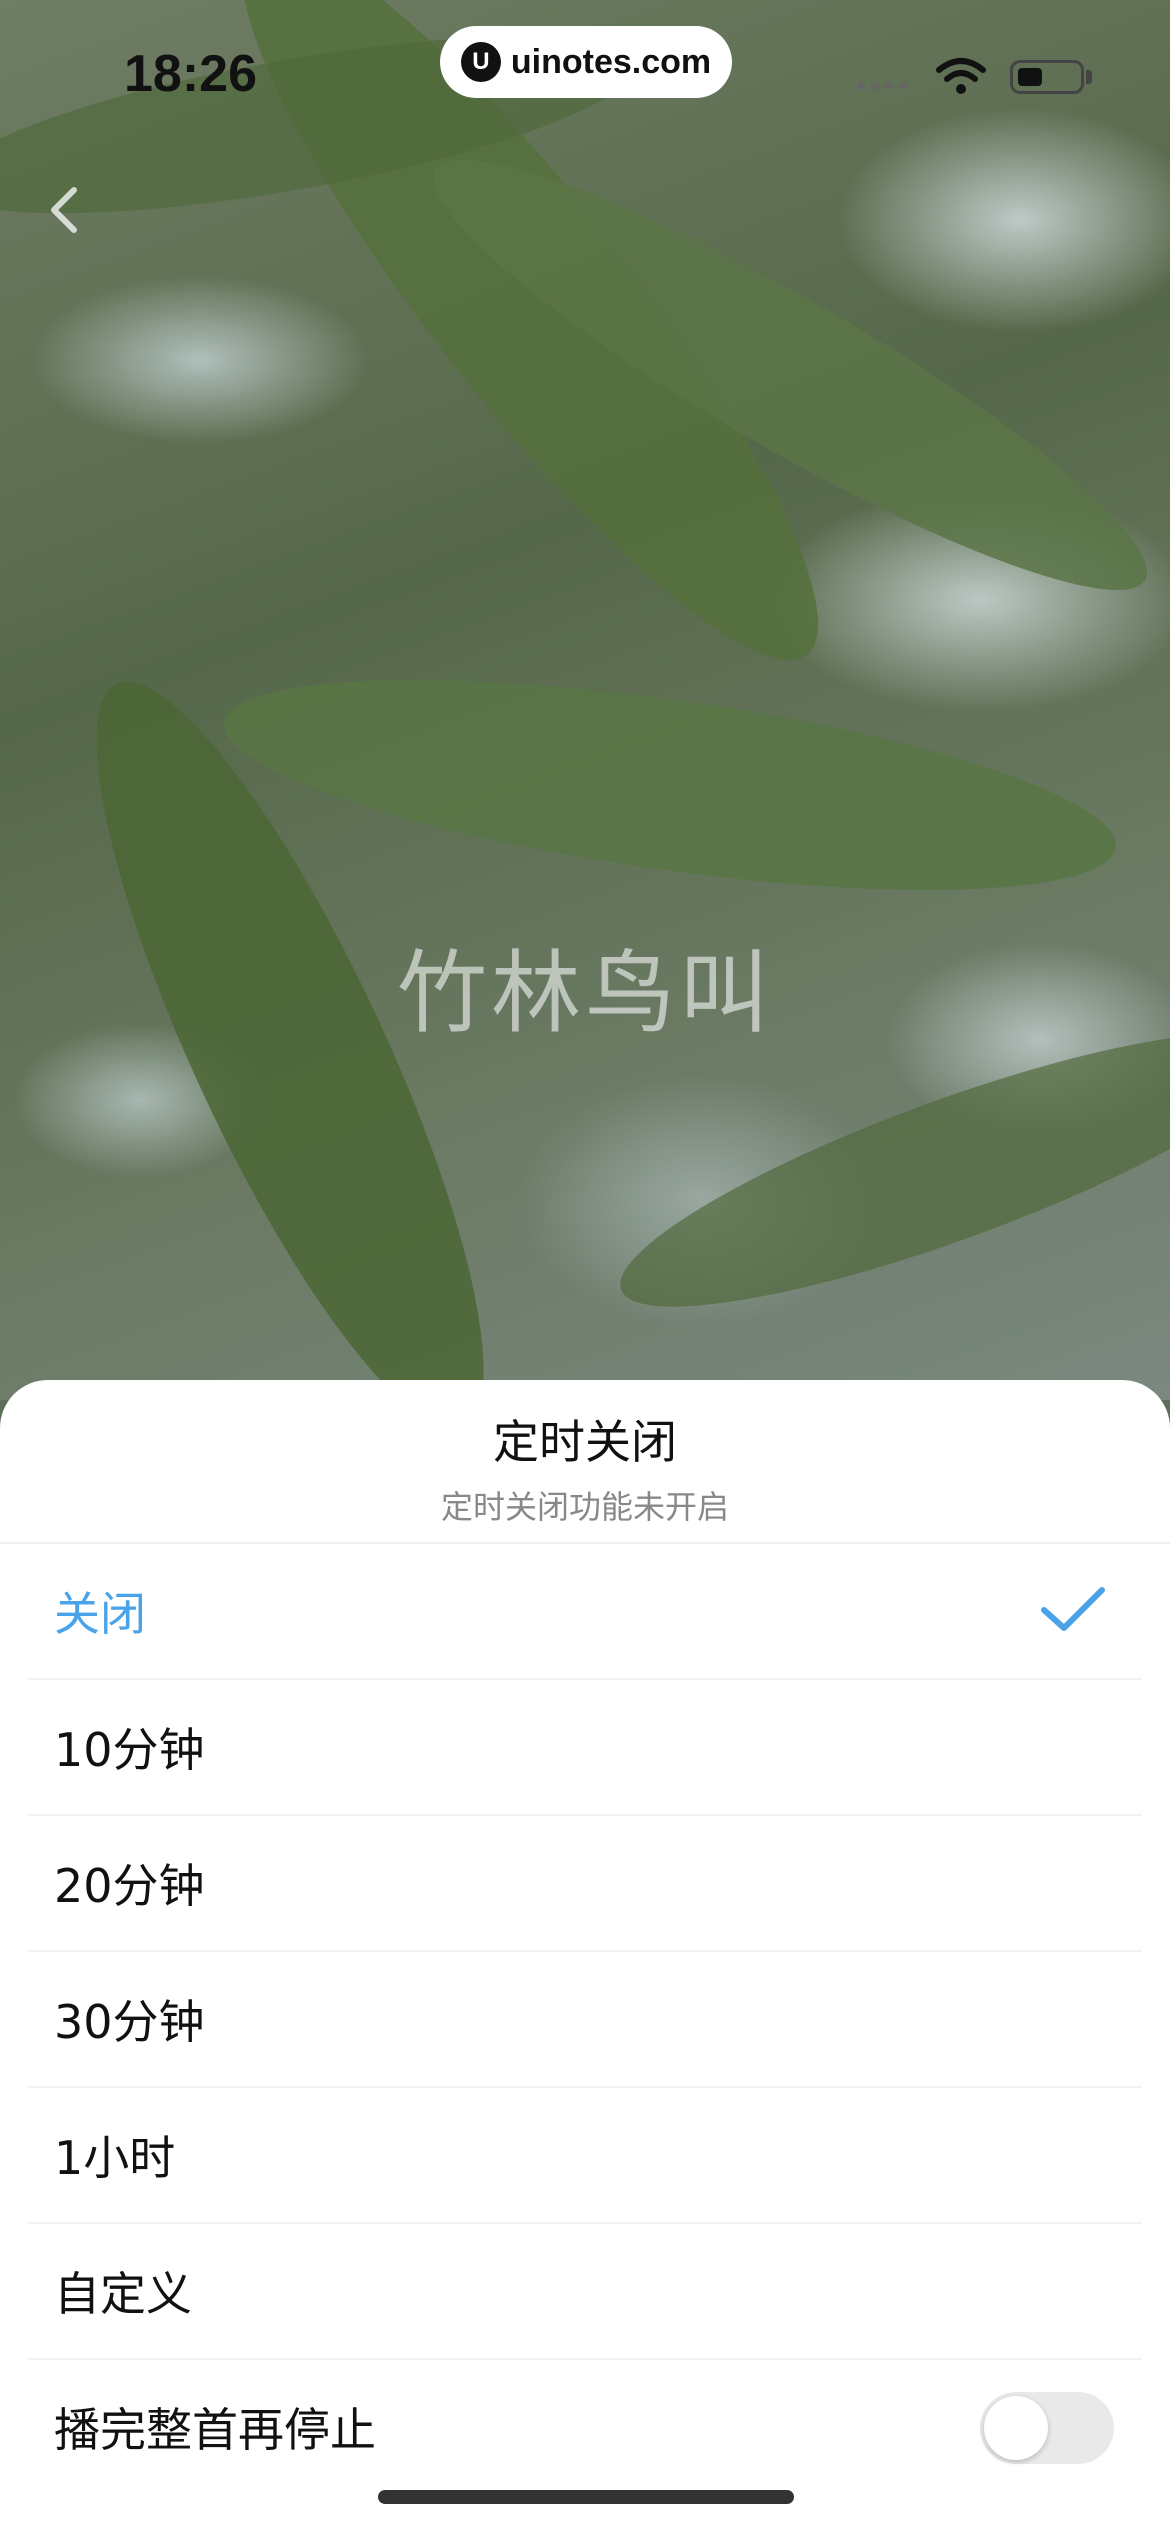  I want to click on option-label: 1小时, so click(115, 2158).